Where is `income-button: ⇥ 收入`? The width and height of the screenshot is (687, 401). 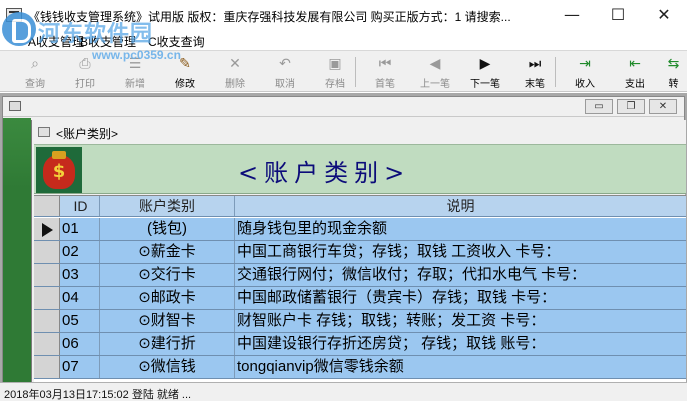 income-button: ⇥ 收入 is located at coordinates (585, 72).